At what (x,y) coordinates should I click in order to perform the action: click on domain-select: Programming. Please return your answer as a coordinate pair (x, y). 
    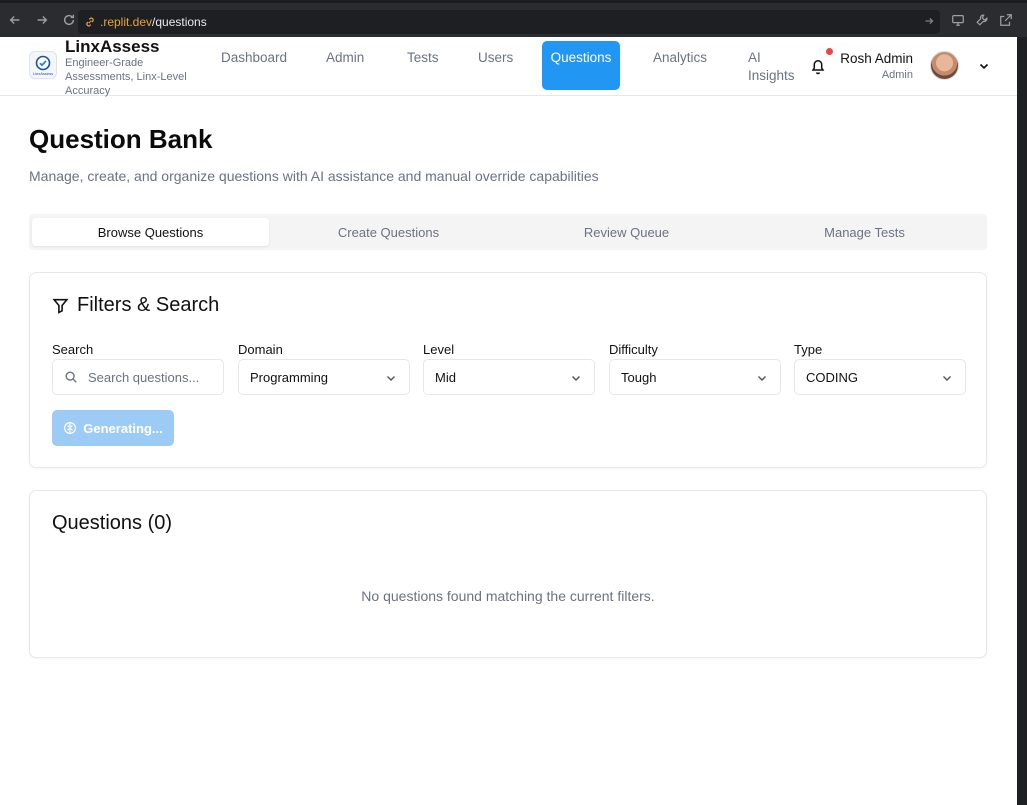
    Looking at the image, I should click on (324, 377).